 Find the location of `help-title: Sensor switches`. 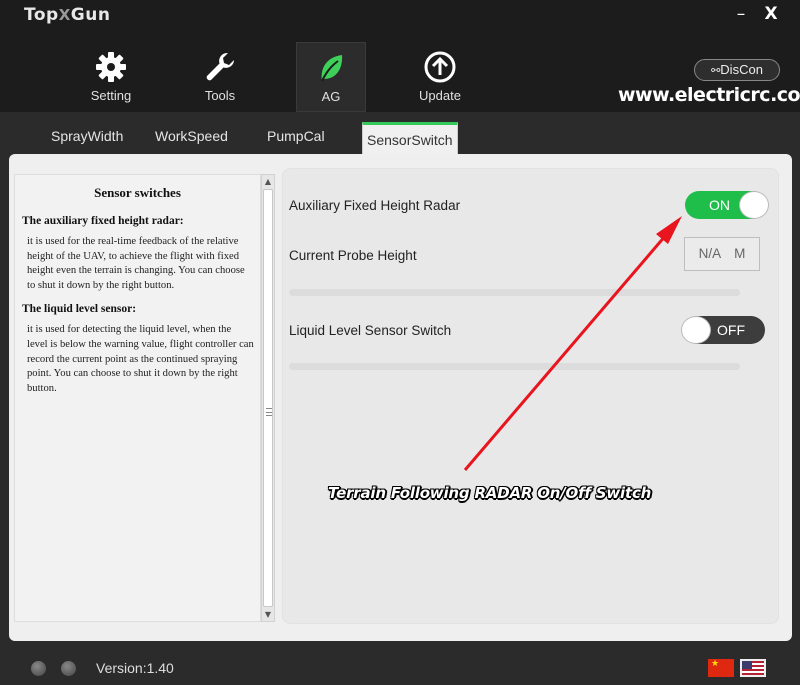

help-title: Sensor switches is located at coordinates (137, 192).